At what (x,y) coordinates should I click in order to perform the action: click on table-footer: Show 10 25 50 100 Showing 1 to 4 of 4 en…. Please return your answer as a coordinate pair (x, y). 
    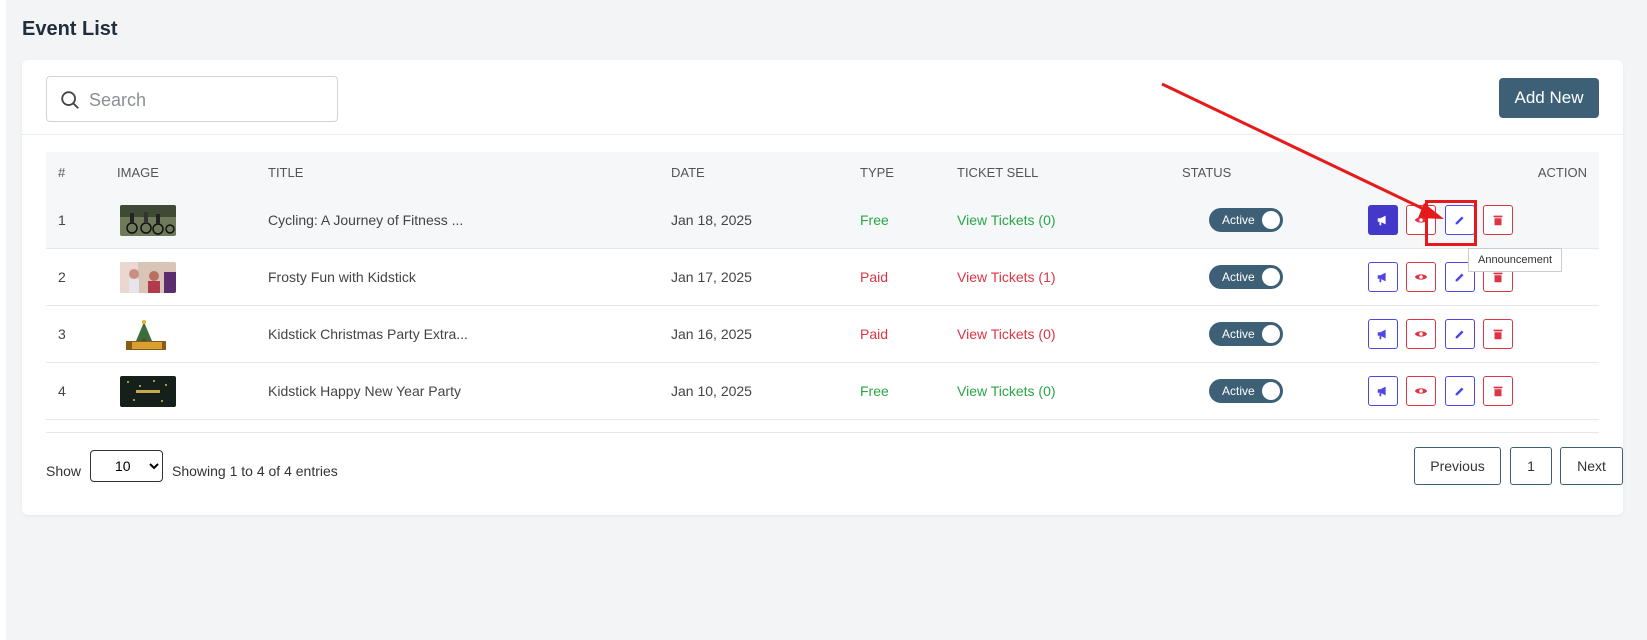
    Looking at the image, I should click on (834, 472).